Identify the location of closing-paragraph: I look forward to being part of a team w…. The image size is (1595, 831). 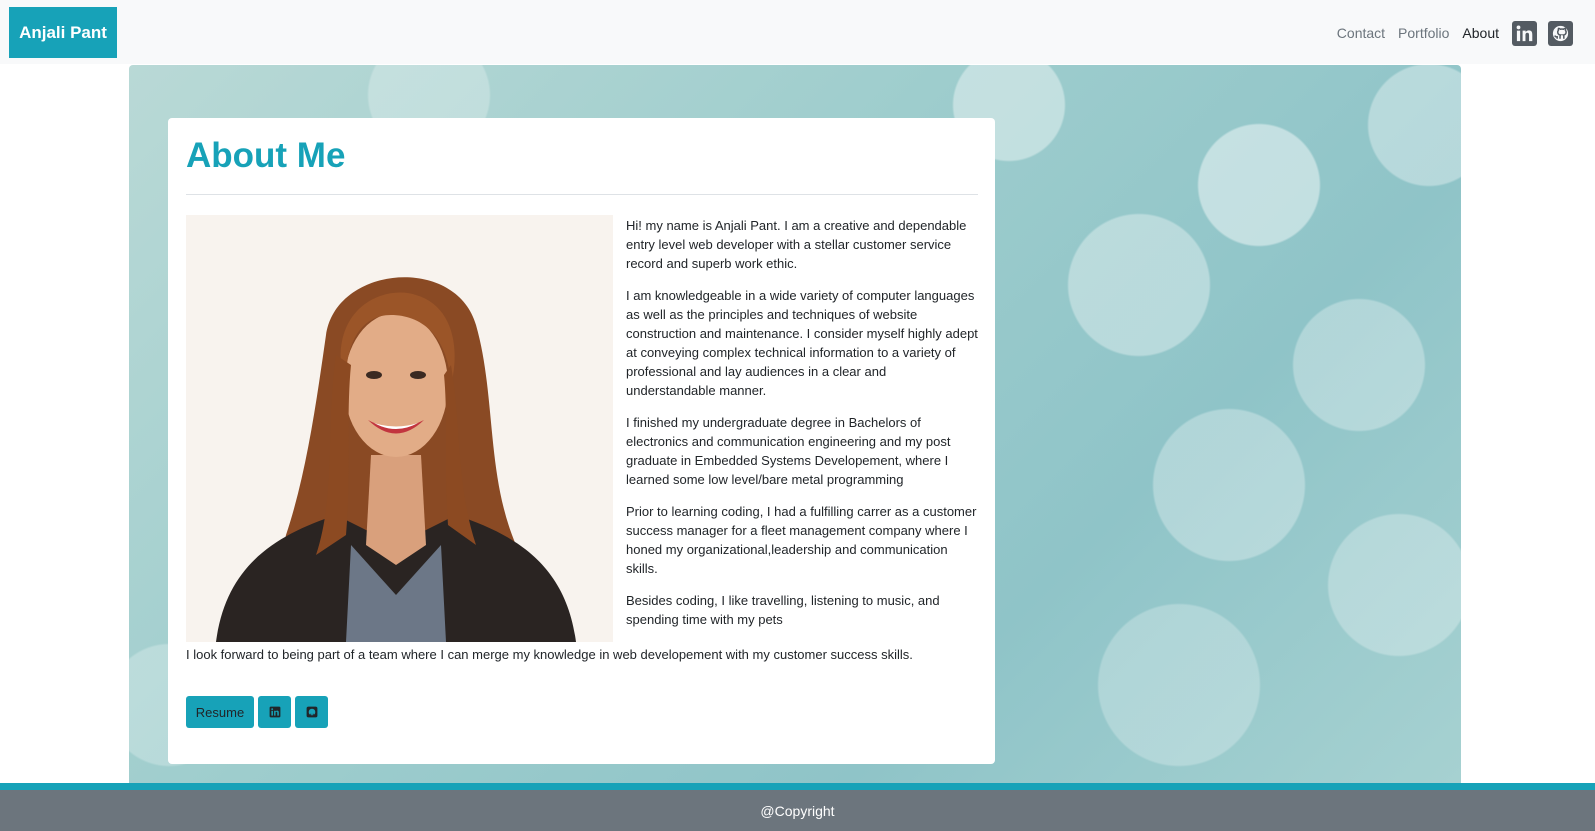
(549, 654).